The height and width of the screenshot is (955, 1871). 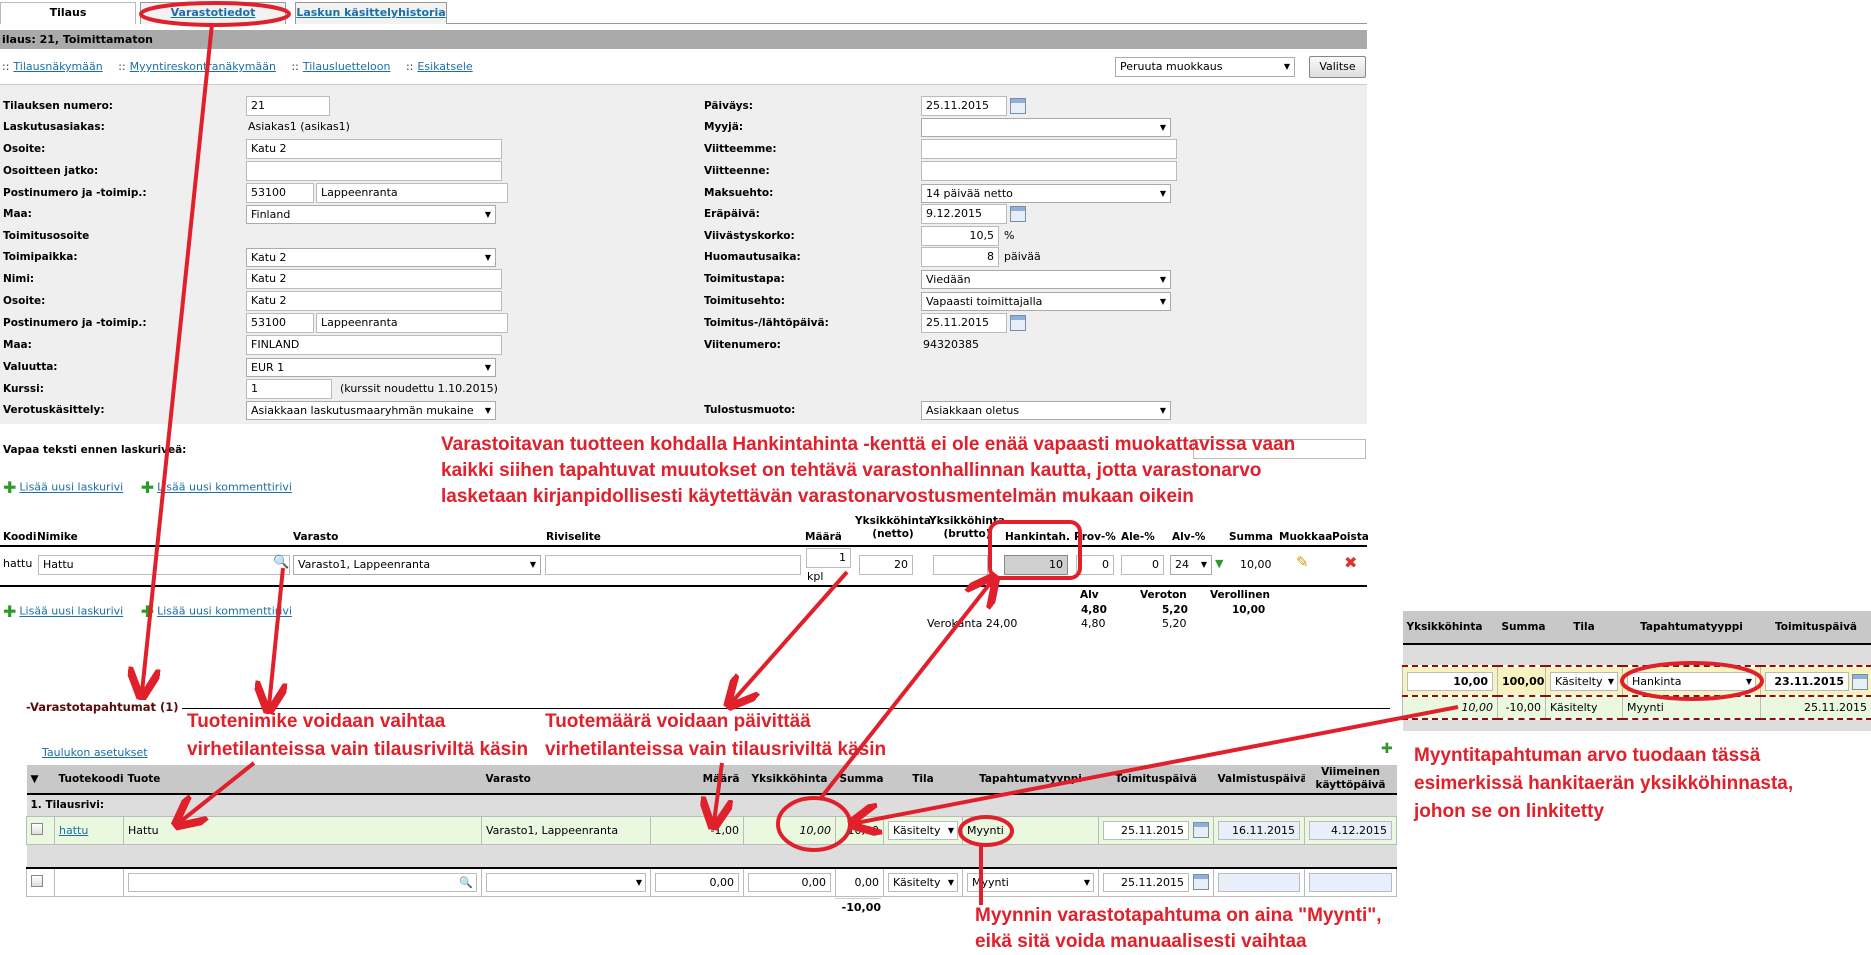 I want to click on delivery-place-select: Katu 2, so click(x=371, y=257).